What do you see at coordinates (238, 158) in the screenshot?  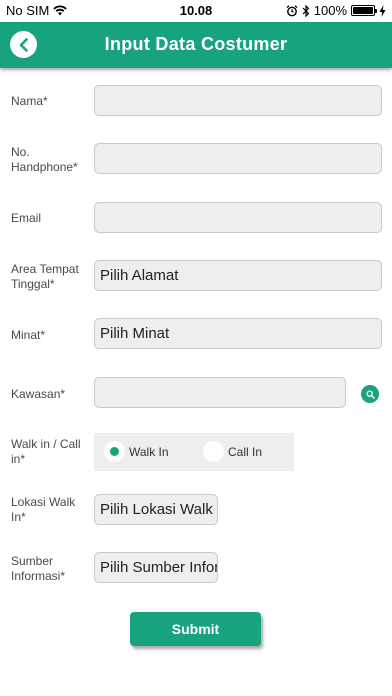 I see `handphone-input` at bounding box center [238, 158].